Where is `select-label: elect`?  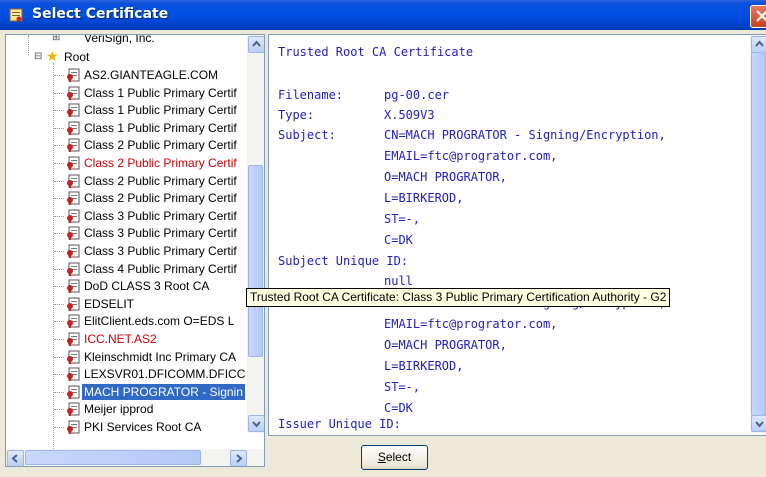 select-label: elect is located at coordinates (398, 457).